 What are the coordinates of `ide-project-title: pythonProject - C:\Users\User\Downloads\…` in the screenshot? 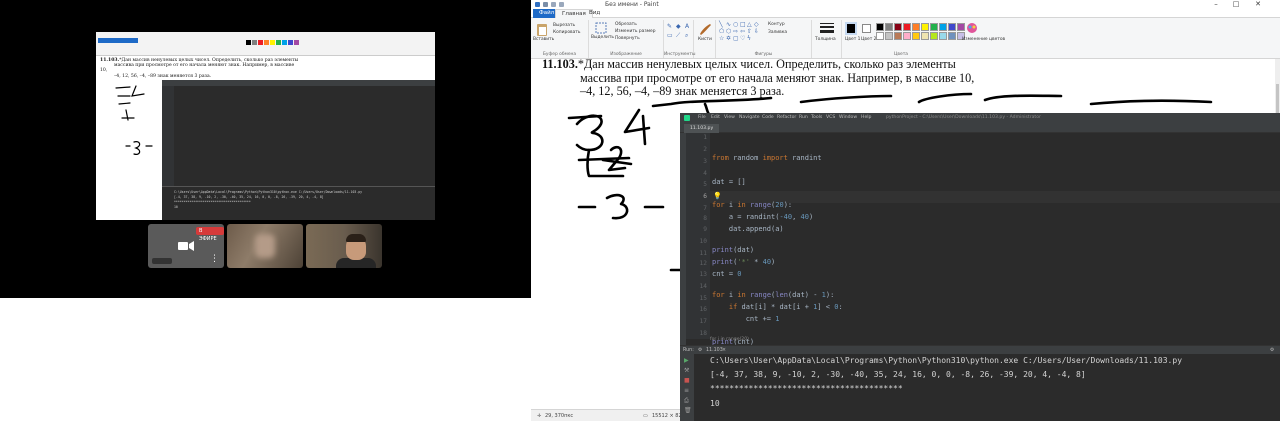 It's located at (963, 117).